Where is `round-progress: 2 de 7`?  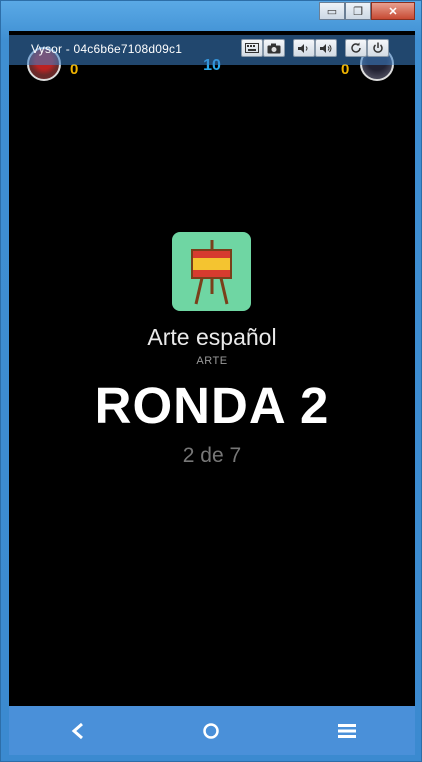 round-progress: 2 de 7 is located at coordinates (212, 455).